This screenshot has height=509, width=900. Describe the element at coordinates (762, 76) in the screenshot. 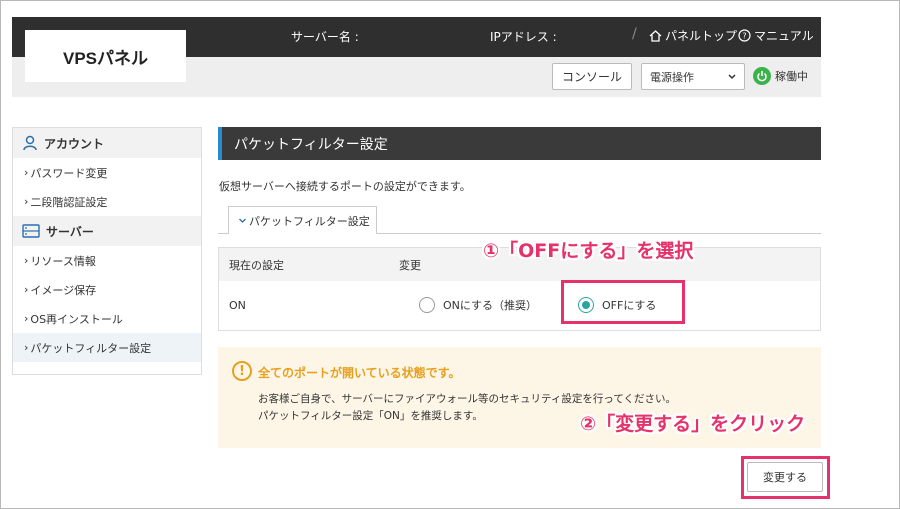

I see `power-icon` at that location.